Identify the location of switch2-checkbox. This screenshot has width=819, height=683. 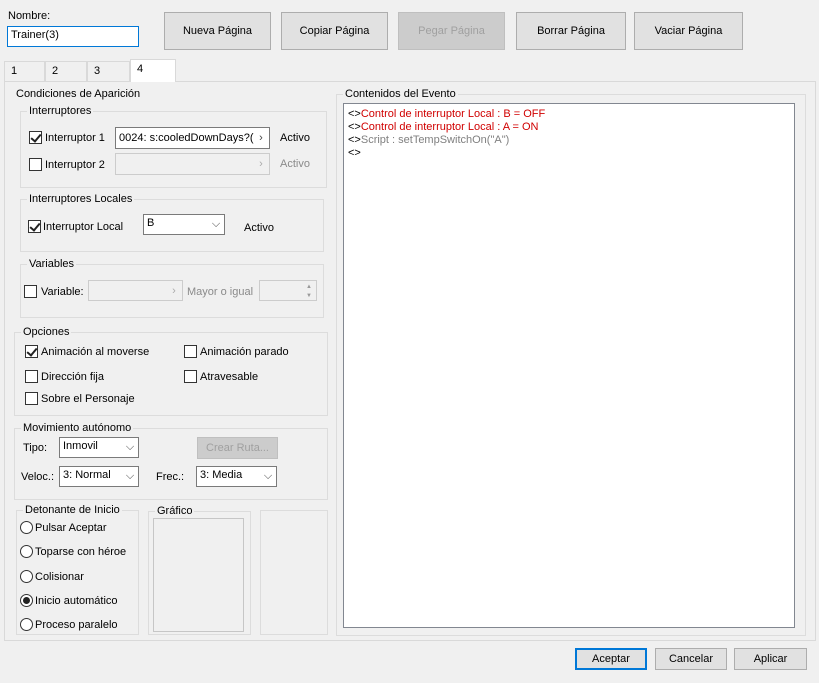
(35, 164).